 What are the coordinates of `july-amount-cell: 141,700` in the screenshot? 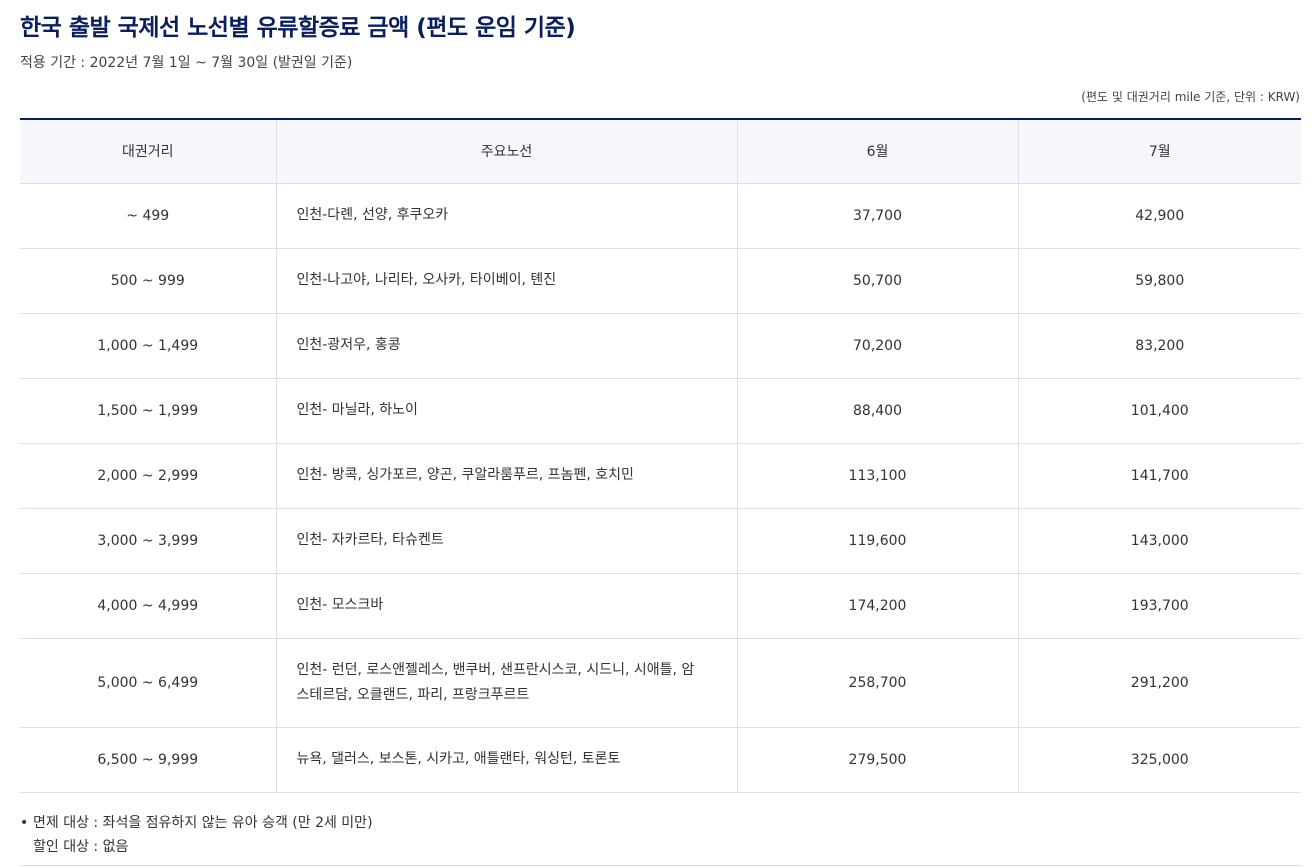 It's located at (1159, 476).